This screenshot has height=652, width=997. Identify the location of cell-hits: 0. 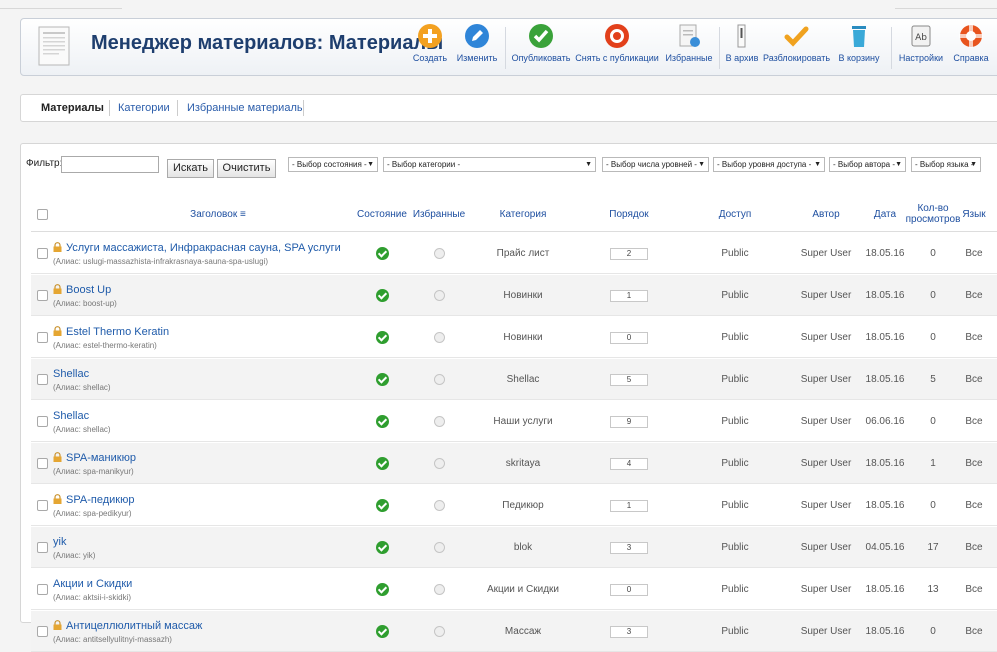
(933, 631).